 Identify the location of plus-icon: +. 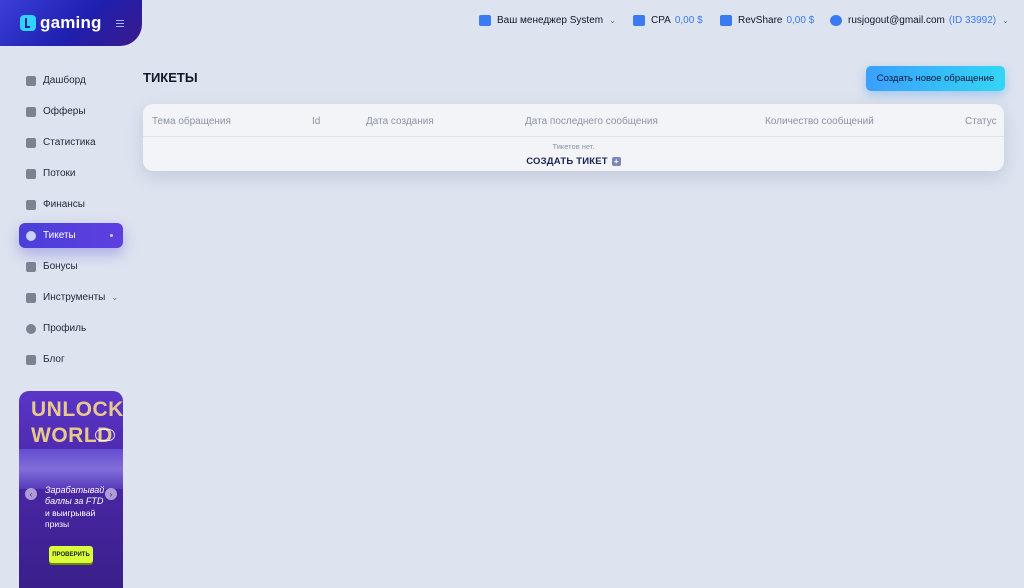
(616, 161).